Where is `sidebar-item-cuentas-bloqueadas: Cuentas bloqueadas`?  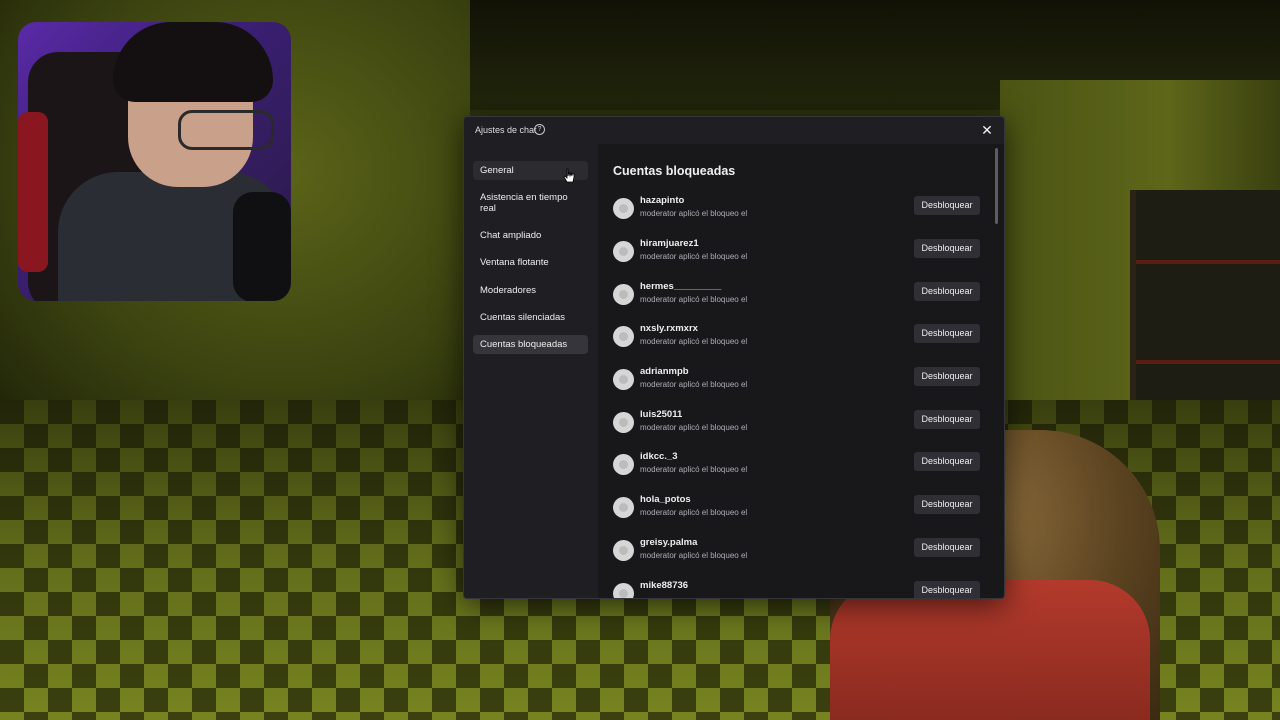
sidebar-item-cuentas-bloqueadas: Cuentas bloqueadas is located at coordinates (530, 344).